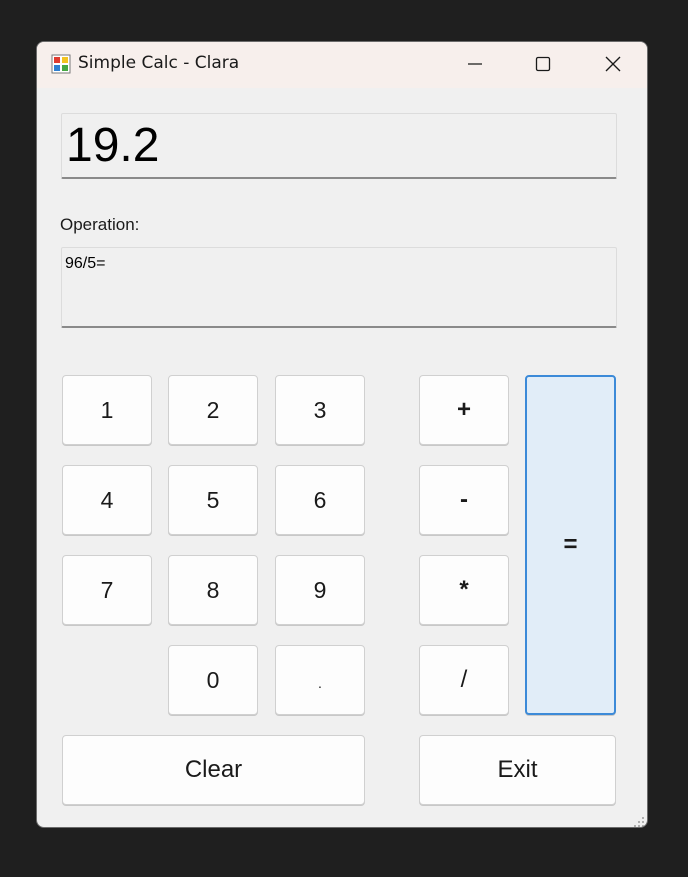 The width and height of the screenshot is (688, 877). What do you see at coordinates (85, 263) in the screenshot?
I see `operation-value: 96/5=` at bounding box center [85, 263].